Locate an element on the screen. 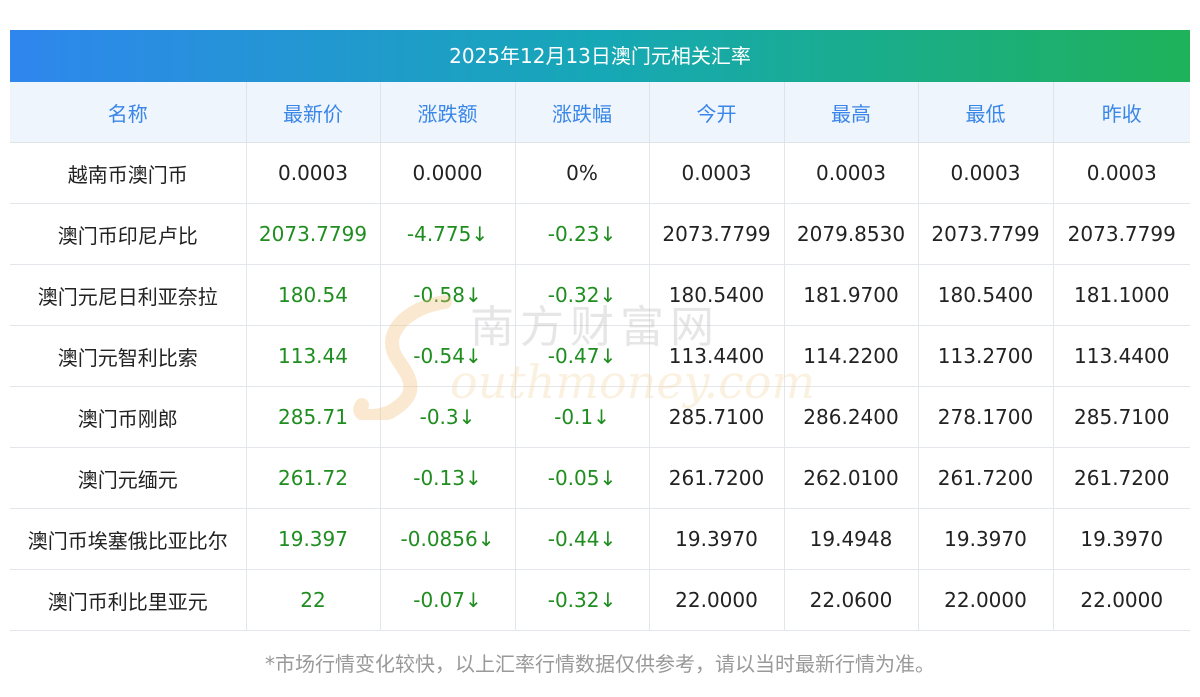 This screenshot has width=1200, height=697. cell-change-pct: 0% is located at coordinates (582, 173).